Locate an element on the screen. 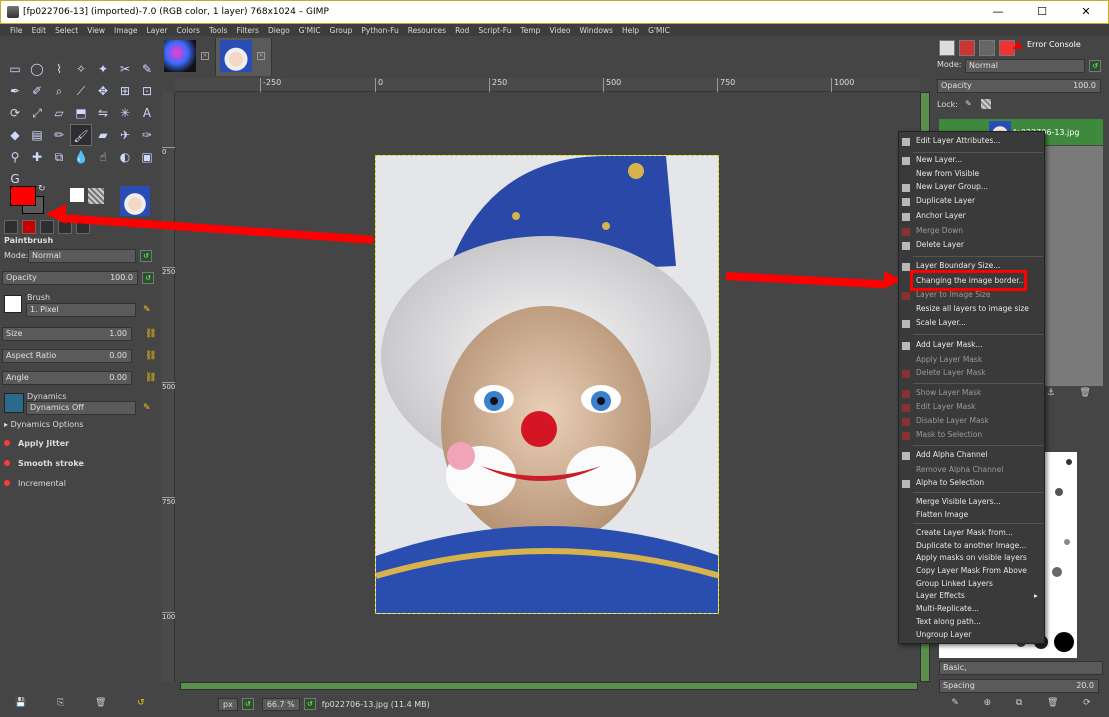  context-menu-item-mask-to-selection: Mask to Selection is located at coordinates (949, 436).